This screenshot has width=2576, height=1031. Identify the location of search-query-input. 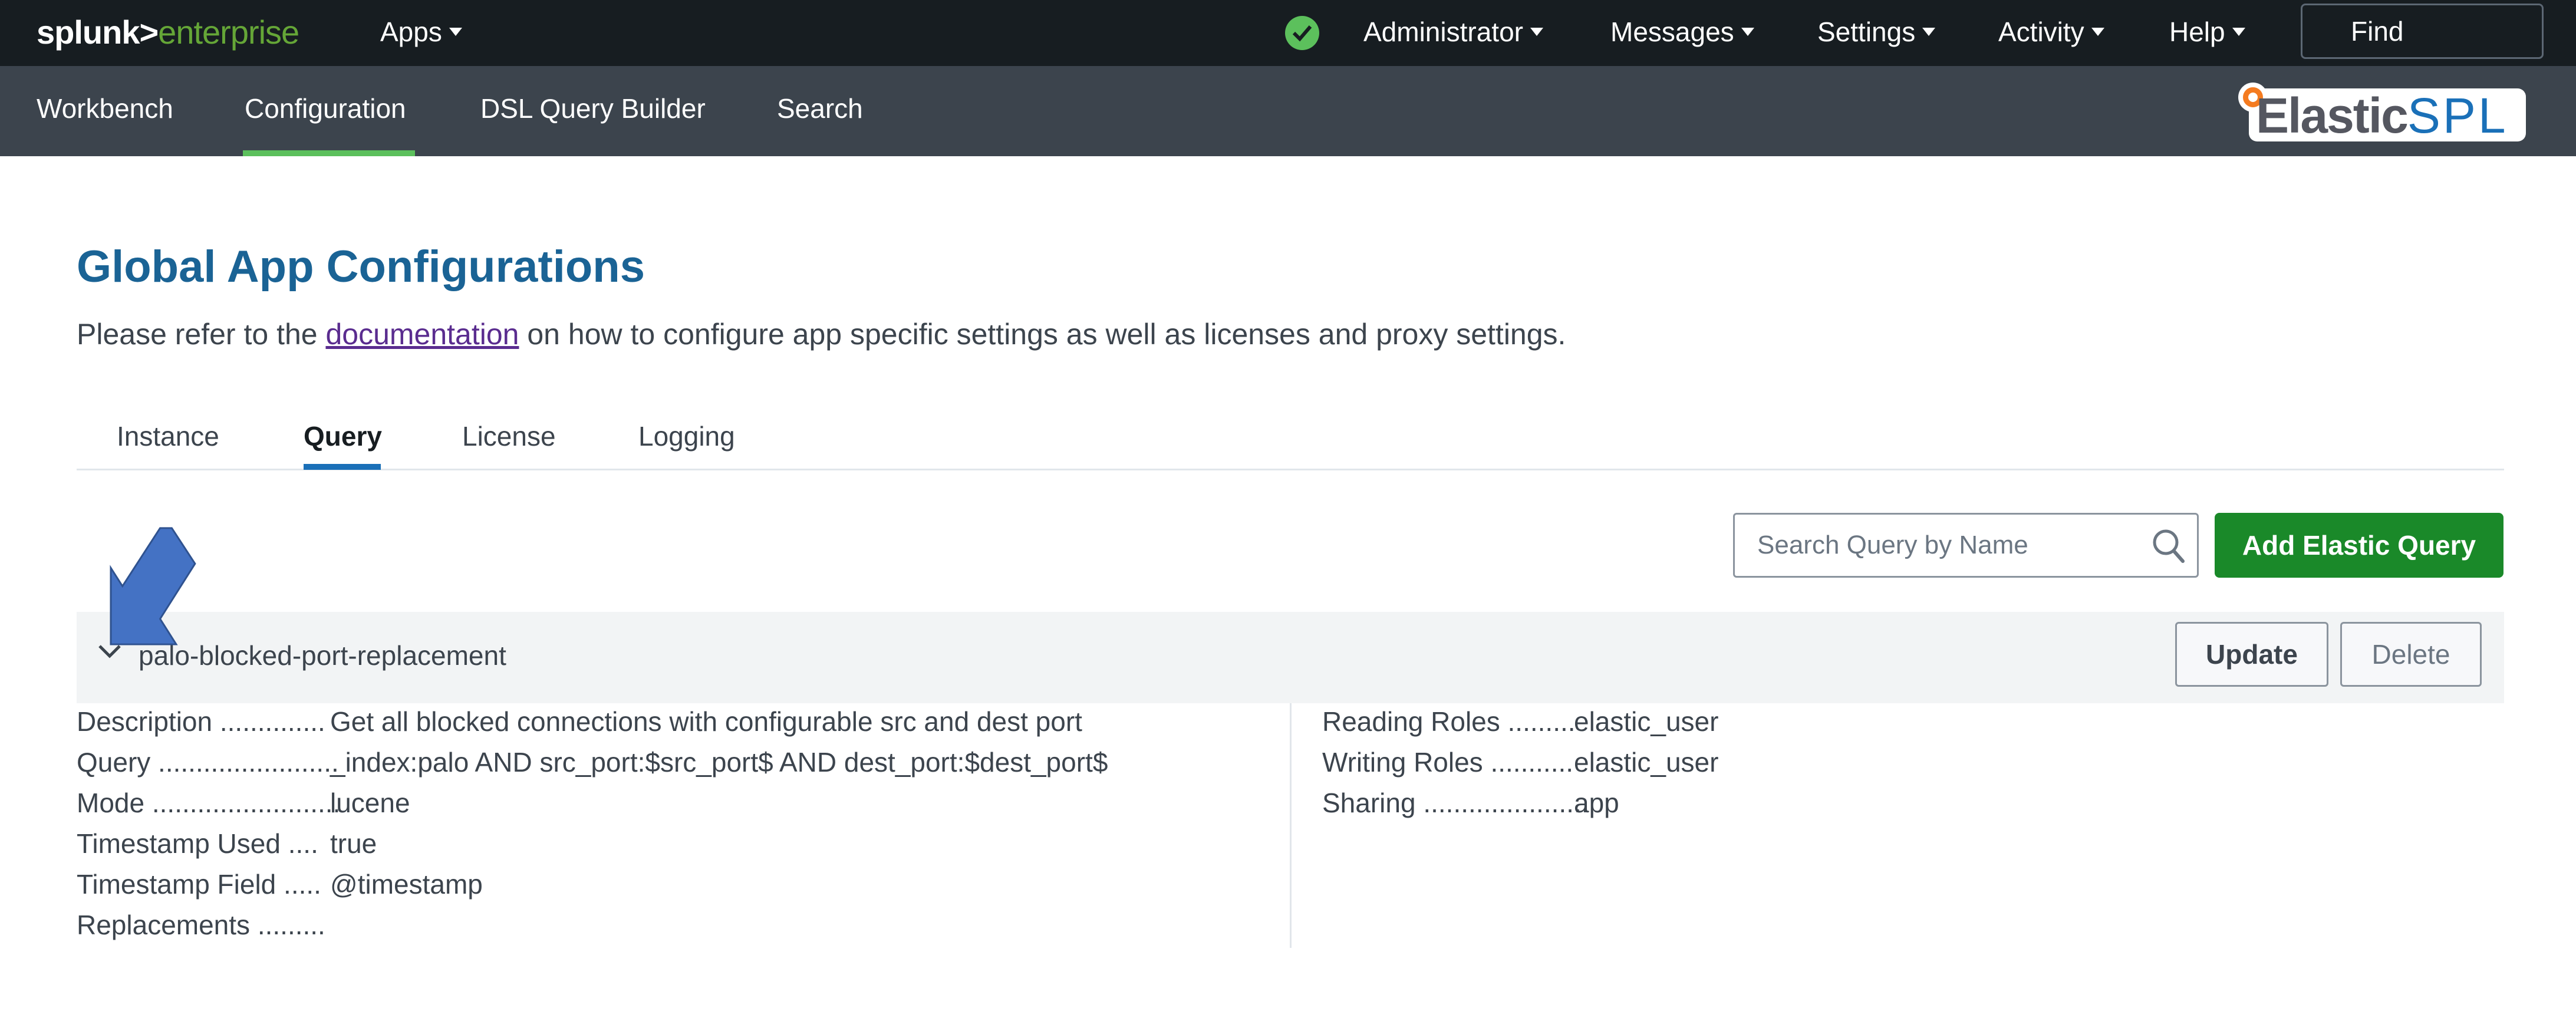
(1941, 545).